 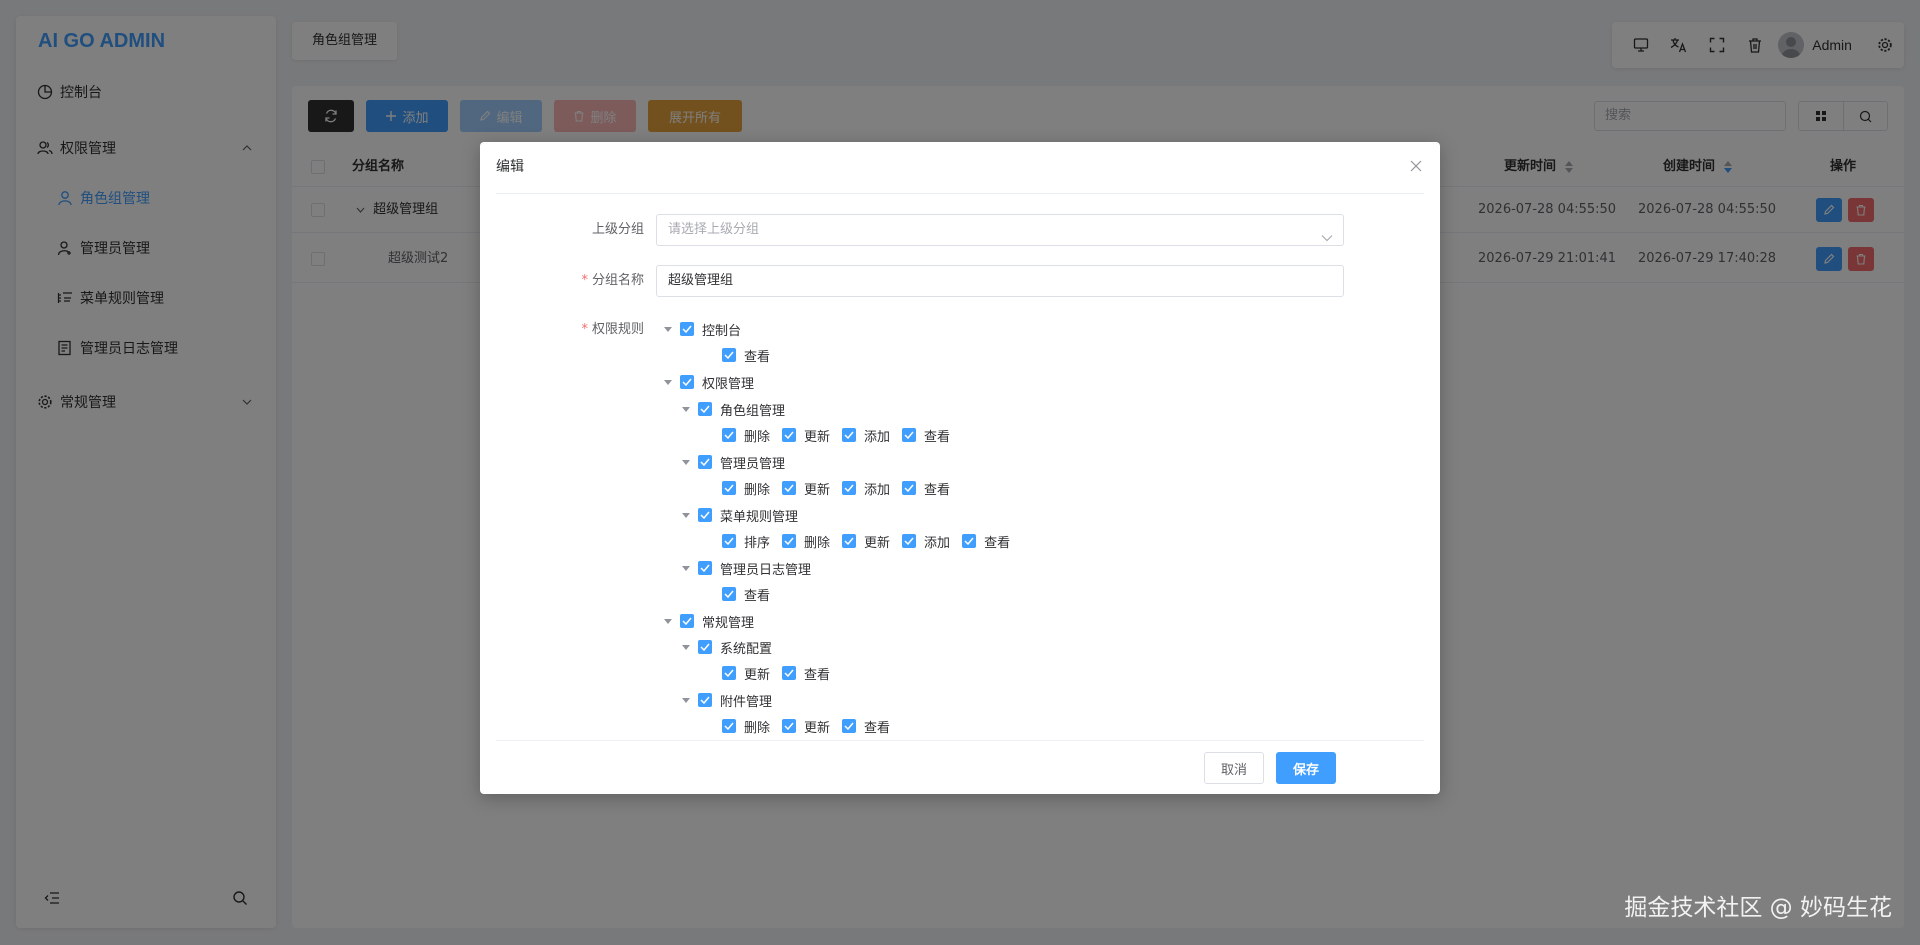 What do you see at coordinates (728, 384) in the screenshot?
I see `tree-node-label: 权限管理` at bounding box center [728, 384].